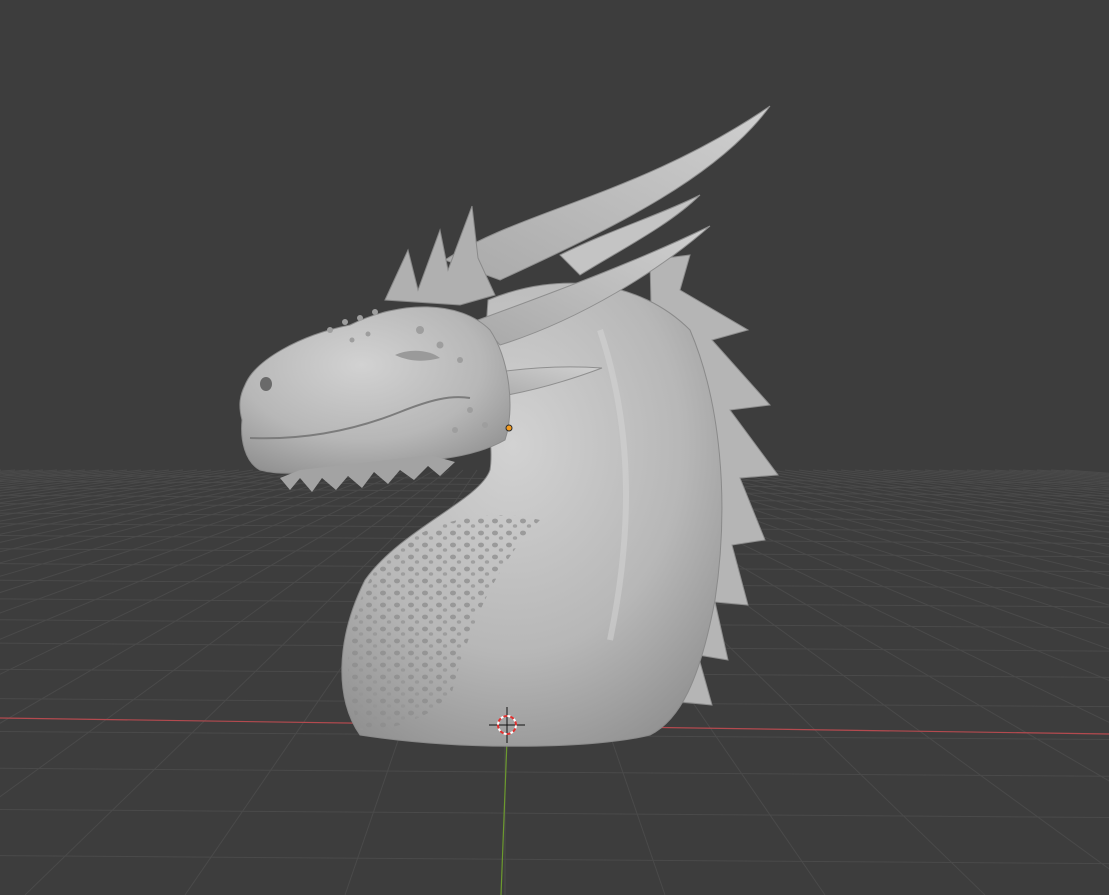 Image resolution: width=1109 pixels, height=895 pixels. What do you see at coordinates (509, 428) in the screenshot?
I see `object-origin-dot` at bounding box center [509, 428].